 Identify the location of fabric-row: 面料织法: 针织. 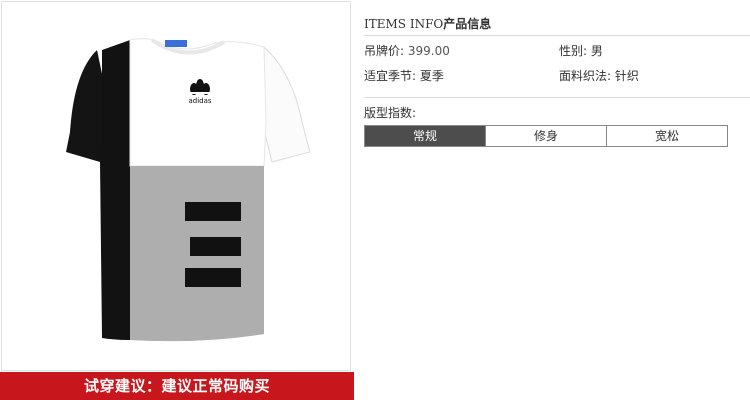
(599, 76).